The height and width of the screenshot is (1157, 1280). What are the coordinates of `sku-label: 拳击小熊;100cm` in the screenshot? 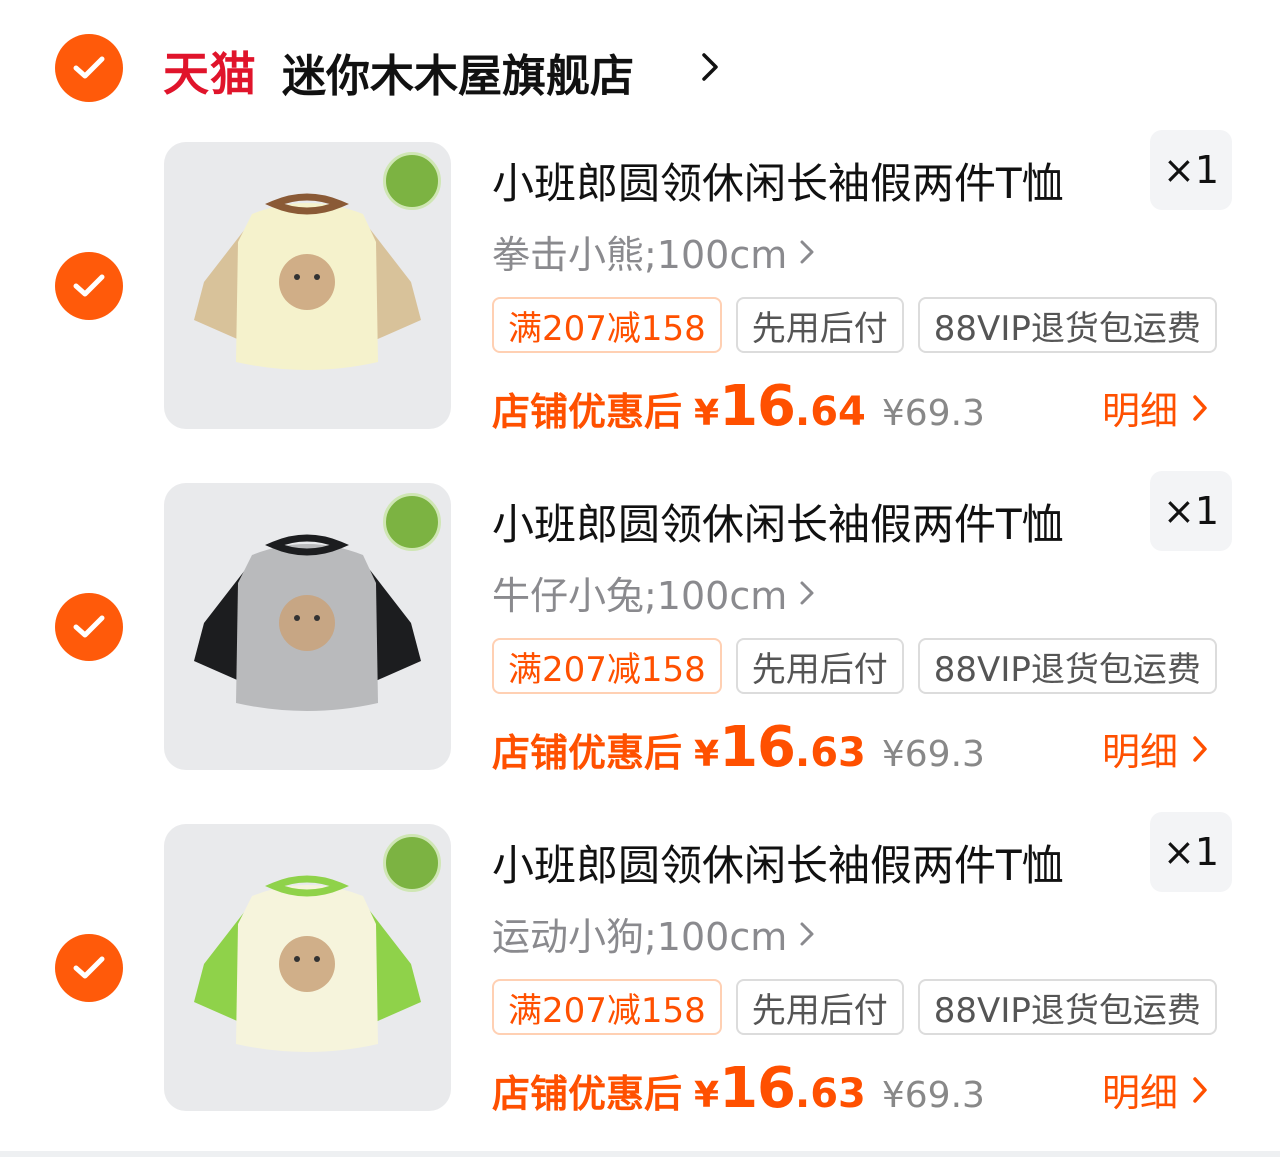 It's located at (640, 255).